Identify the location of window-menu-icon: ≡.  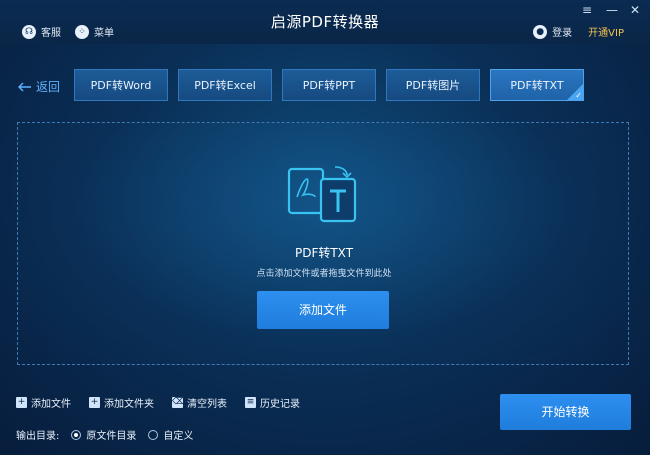
(587, 10).